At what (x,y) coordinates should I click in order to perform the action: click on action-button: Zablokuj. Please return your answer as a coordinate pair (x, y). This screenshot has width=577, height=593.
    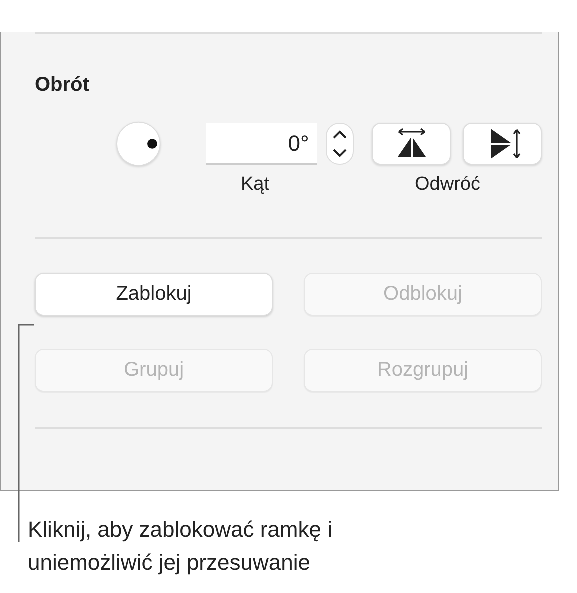
    Looking at the image, I should click on (154, 294).